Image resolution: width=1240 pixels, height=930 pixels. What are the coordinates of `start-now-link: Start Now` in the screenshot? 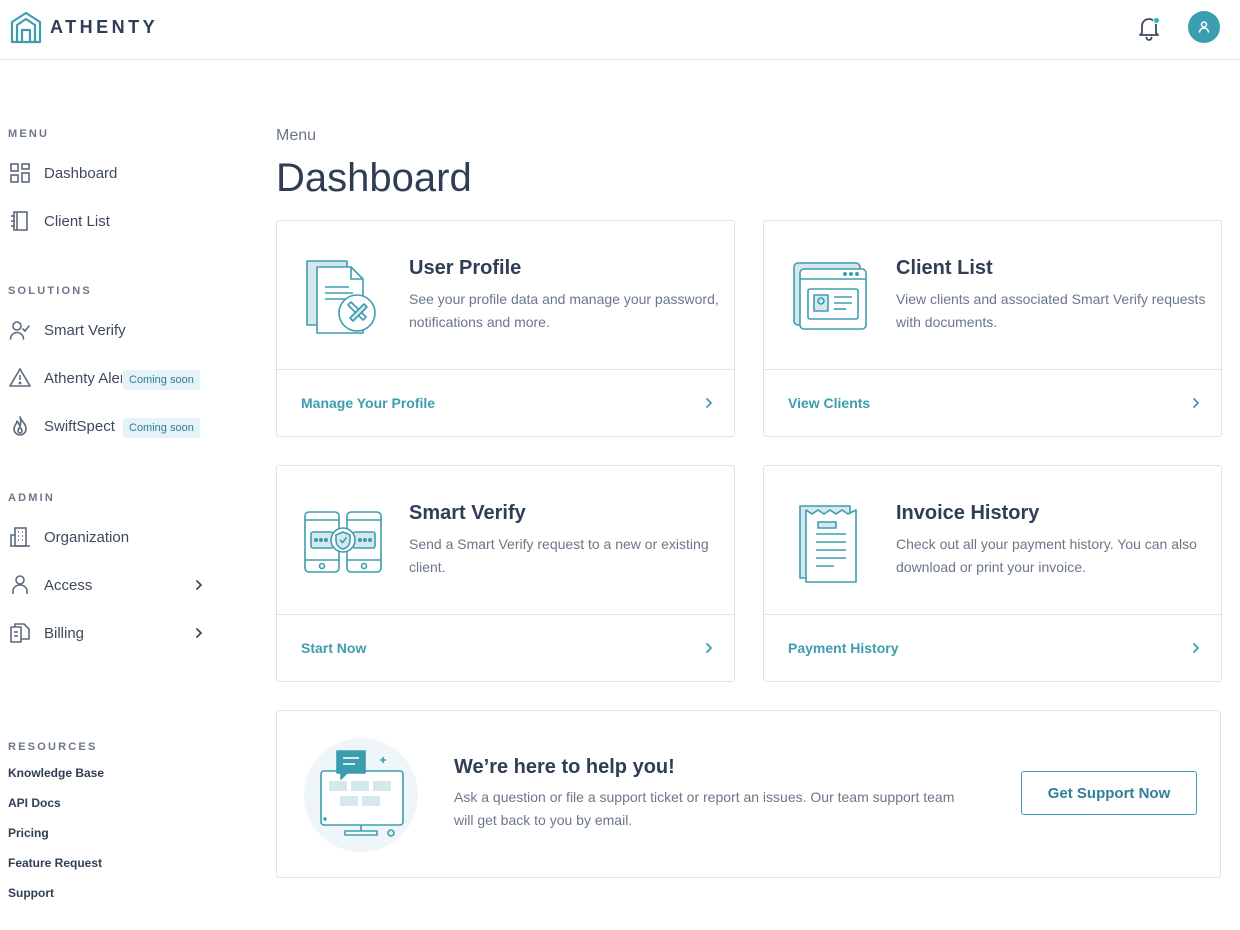 It's located at (505, 647).